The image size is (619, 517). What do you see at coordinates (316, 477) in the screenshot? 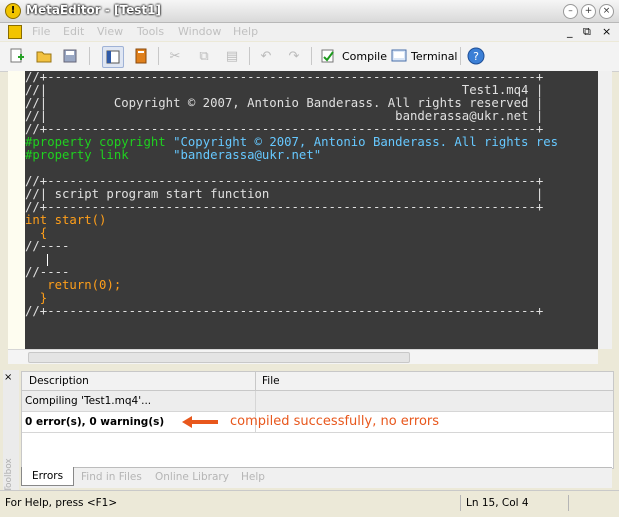
I see `toolbox-tabs: Errors Find in Files Online Library Help` at bounding box center [316, 477].